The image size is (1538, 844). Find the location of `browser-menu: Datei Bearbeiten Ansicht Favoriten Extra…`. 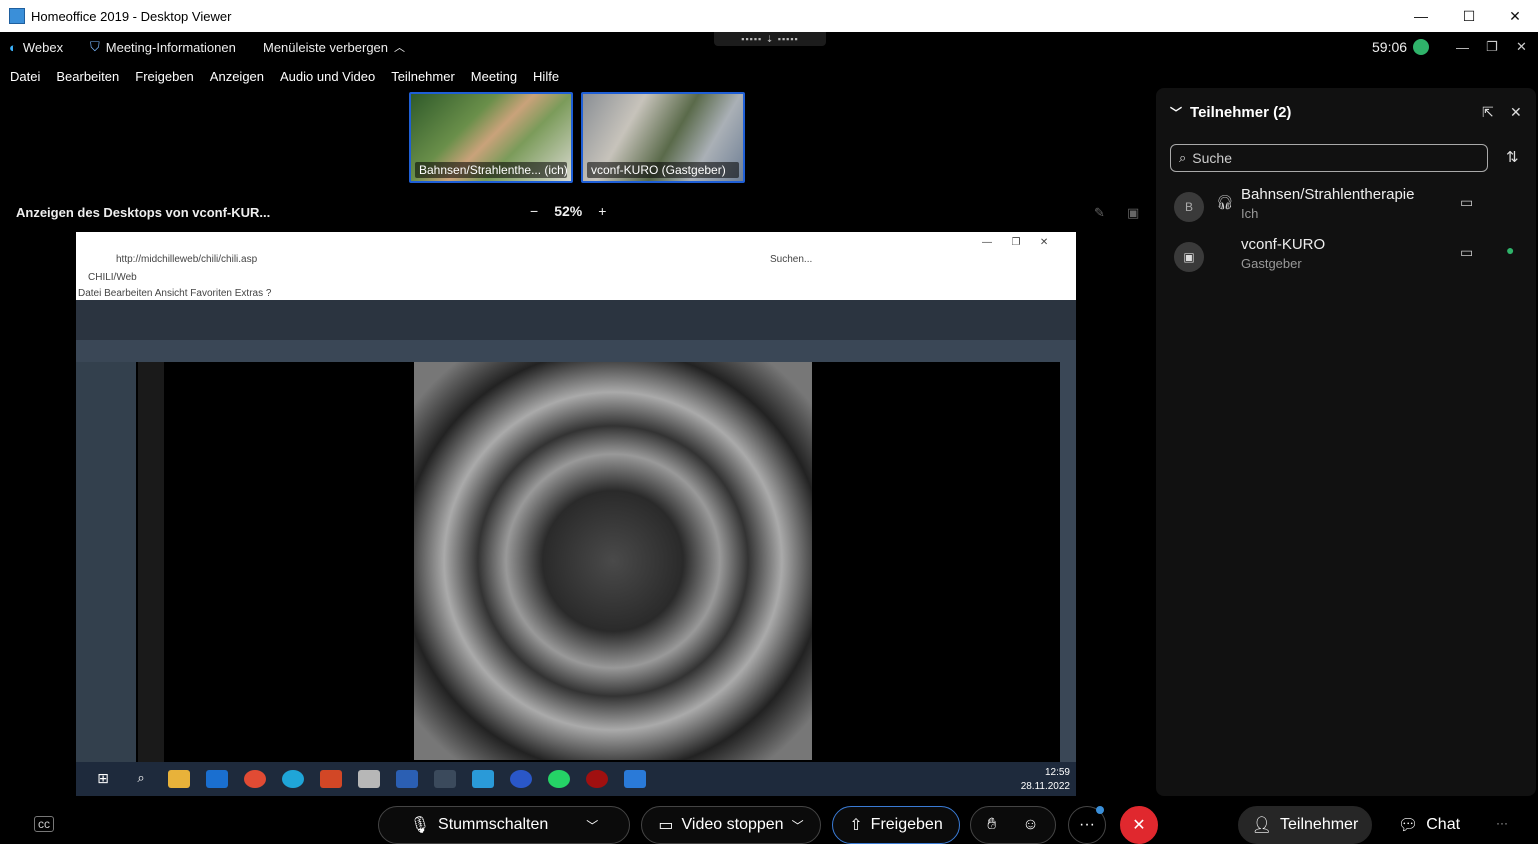

browser-menu: Datei Bearbeiten Ansicht Favoriten Extra… is located at coordinates (175, 293).